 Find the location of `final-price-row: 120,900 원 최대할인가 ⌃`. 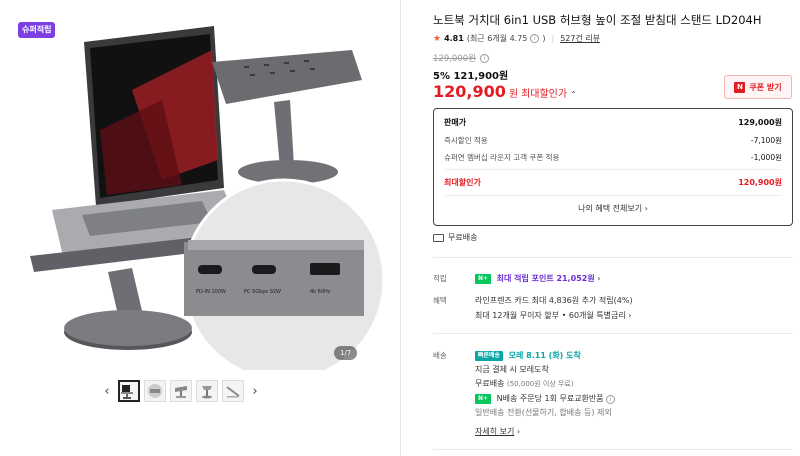

final-price-row: 120,900 원 최대할인가 ⌃ is located at coordinates (505, 91).